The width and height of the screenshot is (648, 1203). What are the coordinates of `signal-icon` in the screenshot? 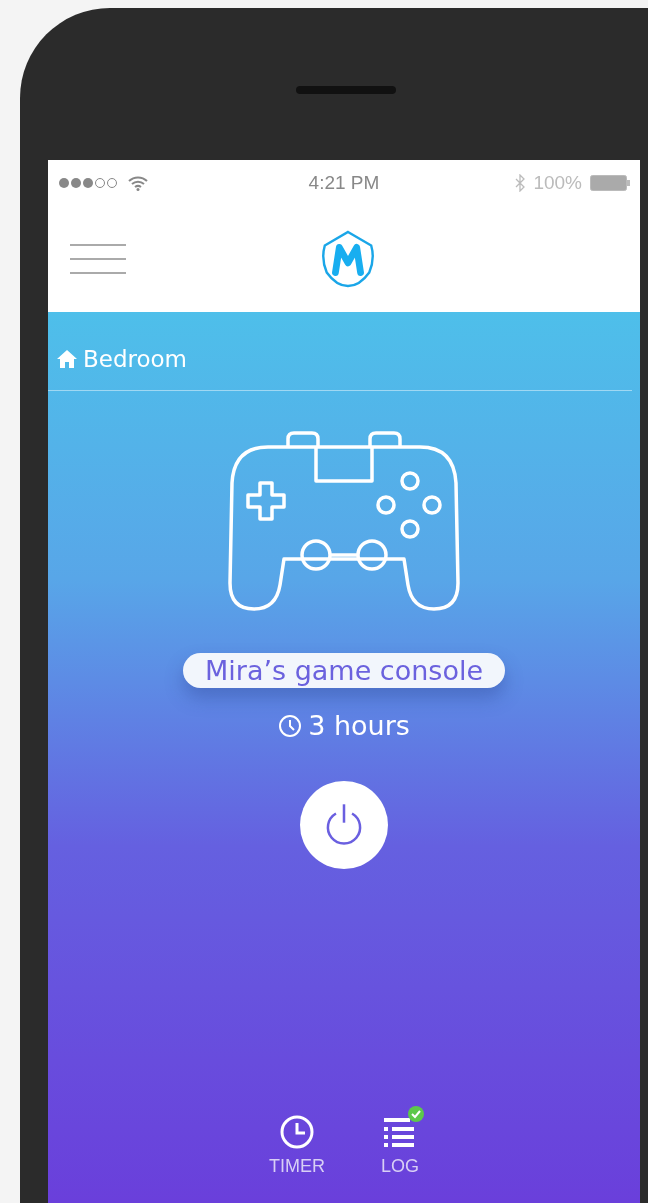 It's located at (89, 183).